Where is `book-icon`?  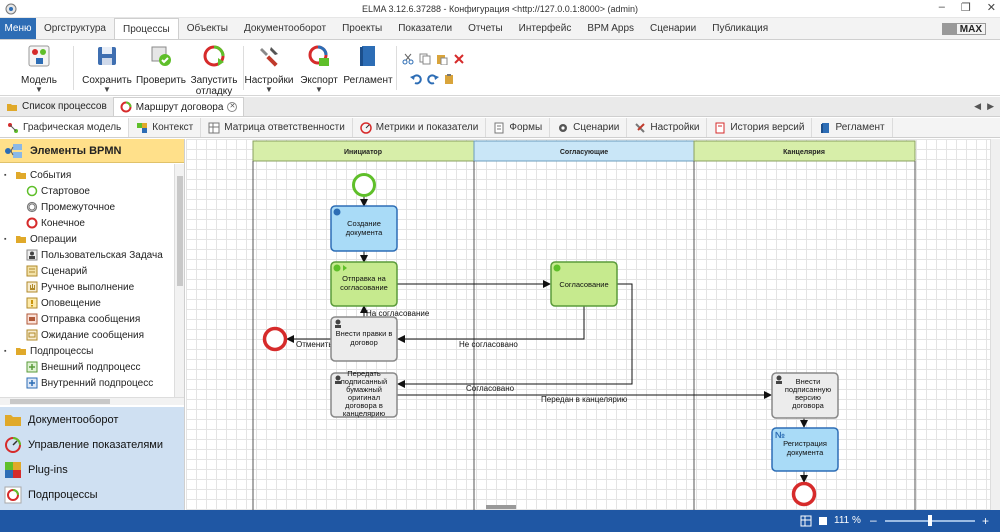
book-icon is located at coordinates (367, 56).